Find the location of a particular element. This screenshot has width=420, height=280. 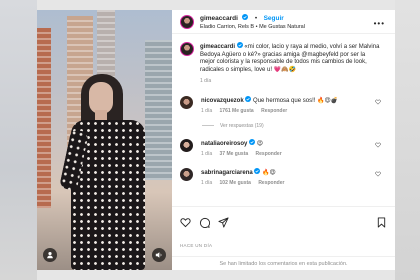

view-replies-button: Ver respuestas (19) is located at coordinates (294, 126).